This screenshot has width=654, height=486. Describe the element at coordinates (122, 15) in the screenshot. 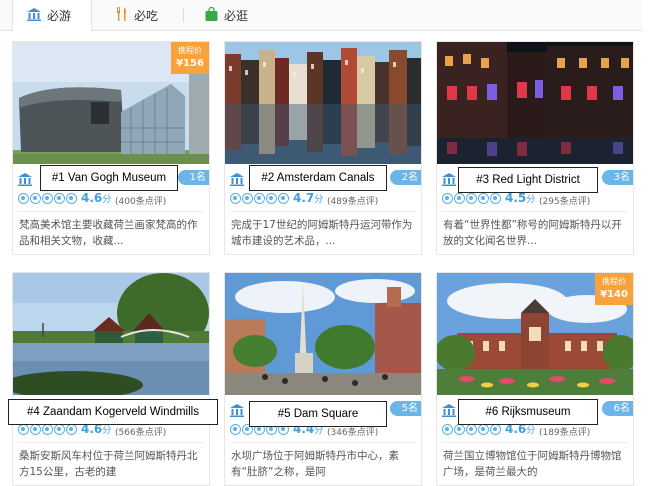

I see `fork-knife-icon` at that location.